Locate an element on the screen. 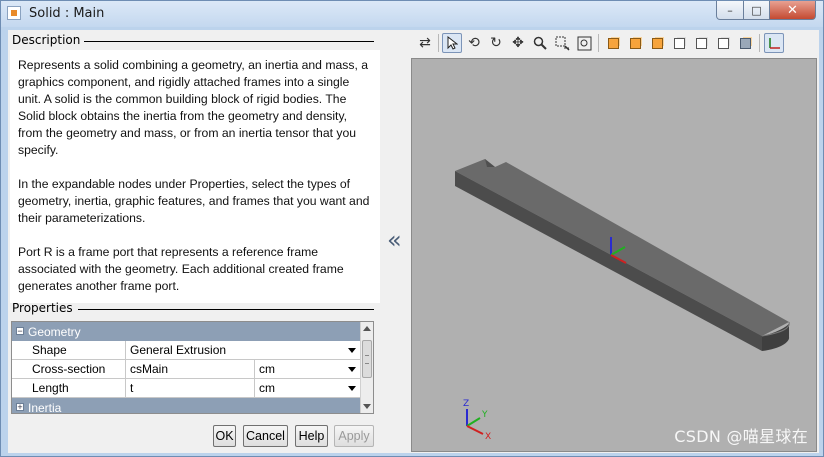  scroll-down-icon is located at coordinates (367, 406).